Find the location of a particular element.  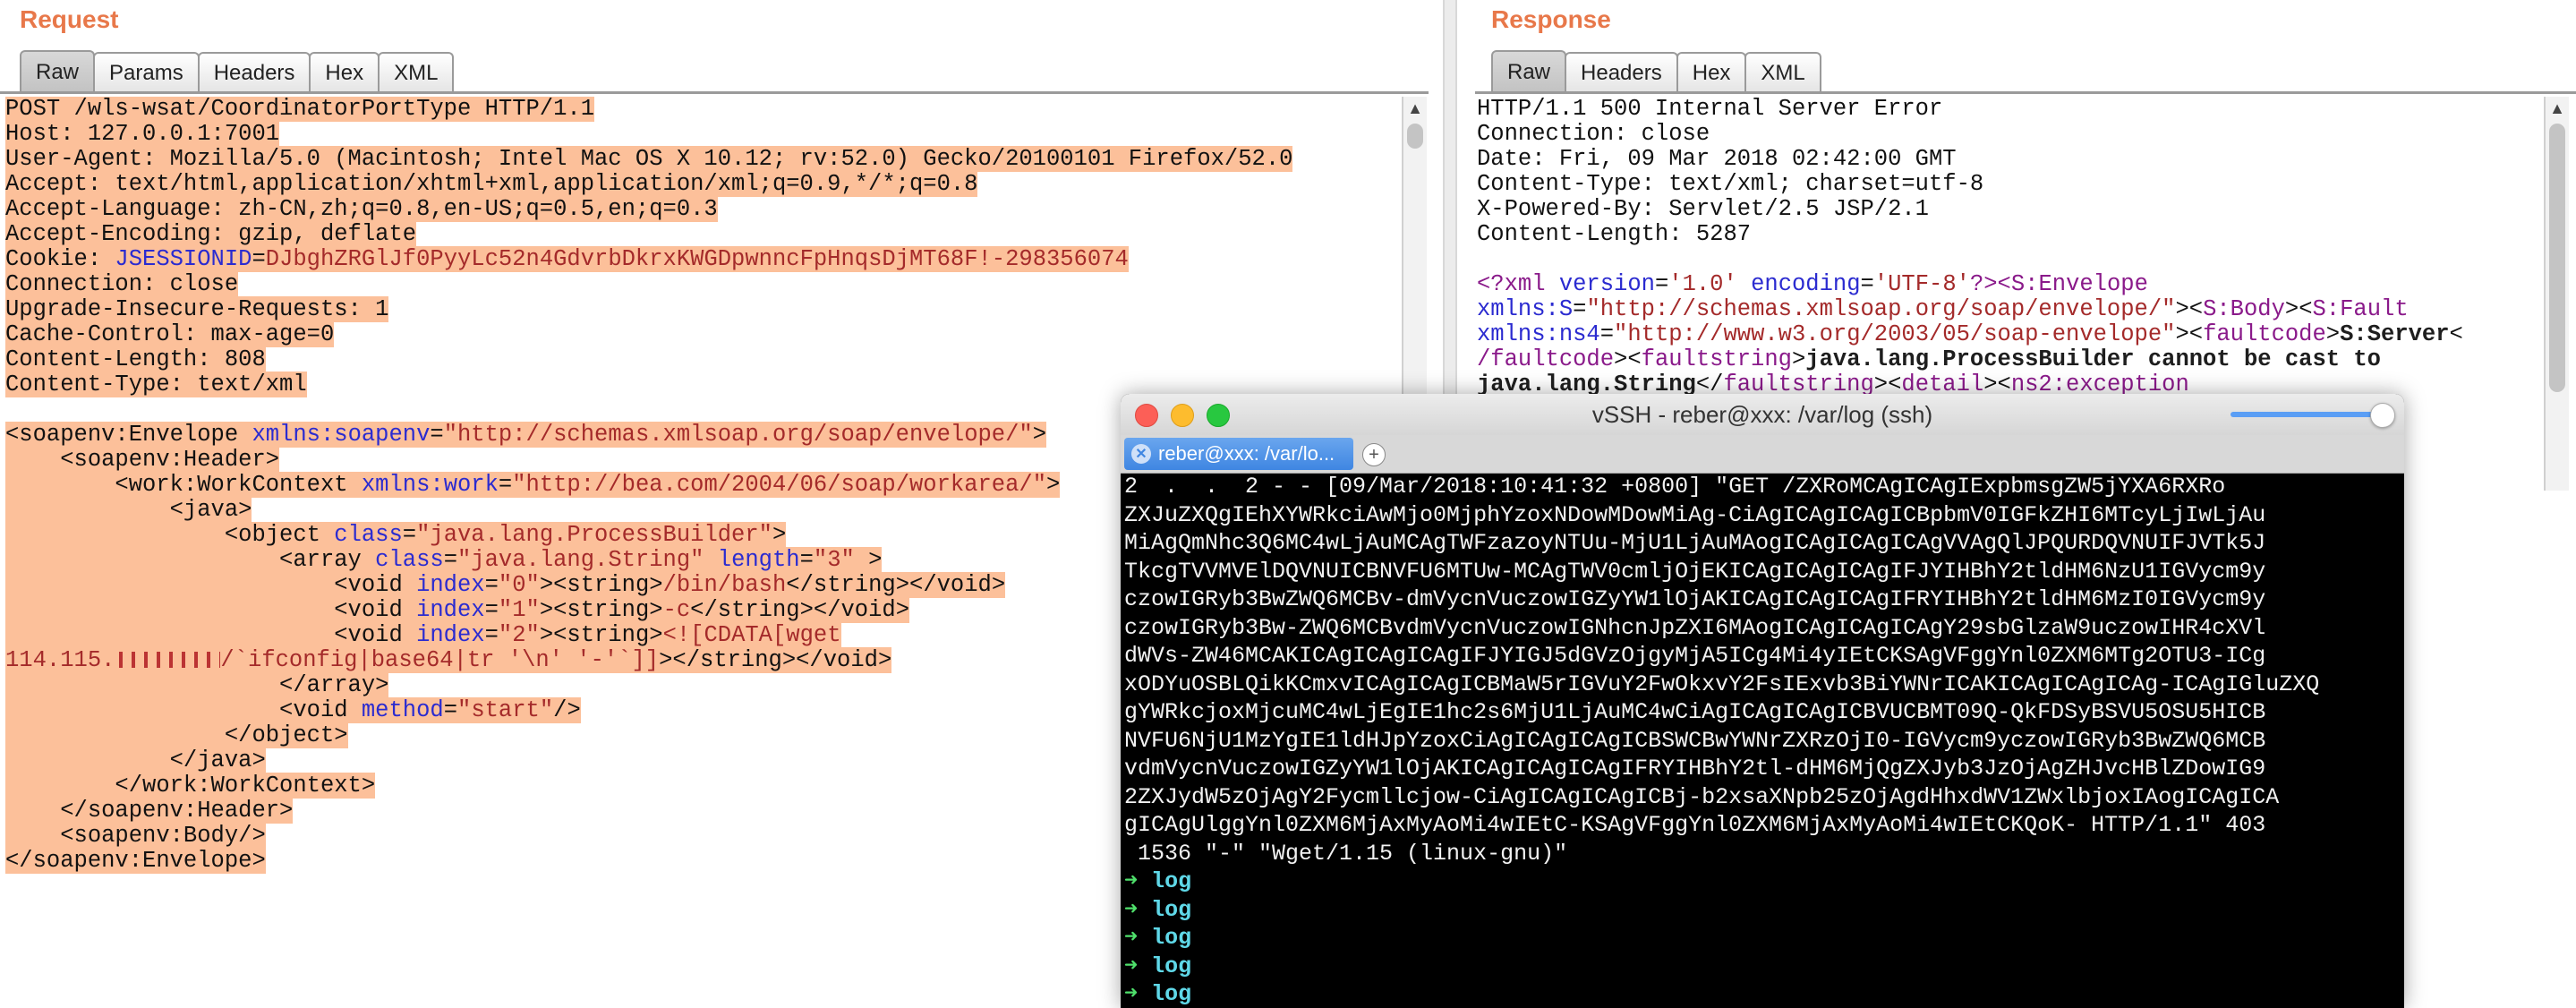

request-tabbar: Raw Params Headers Hex XML is located at coordinates (237, 70).